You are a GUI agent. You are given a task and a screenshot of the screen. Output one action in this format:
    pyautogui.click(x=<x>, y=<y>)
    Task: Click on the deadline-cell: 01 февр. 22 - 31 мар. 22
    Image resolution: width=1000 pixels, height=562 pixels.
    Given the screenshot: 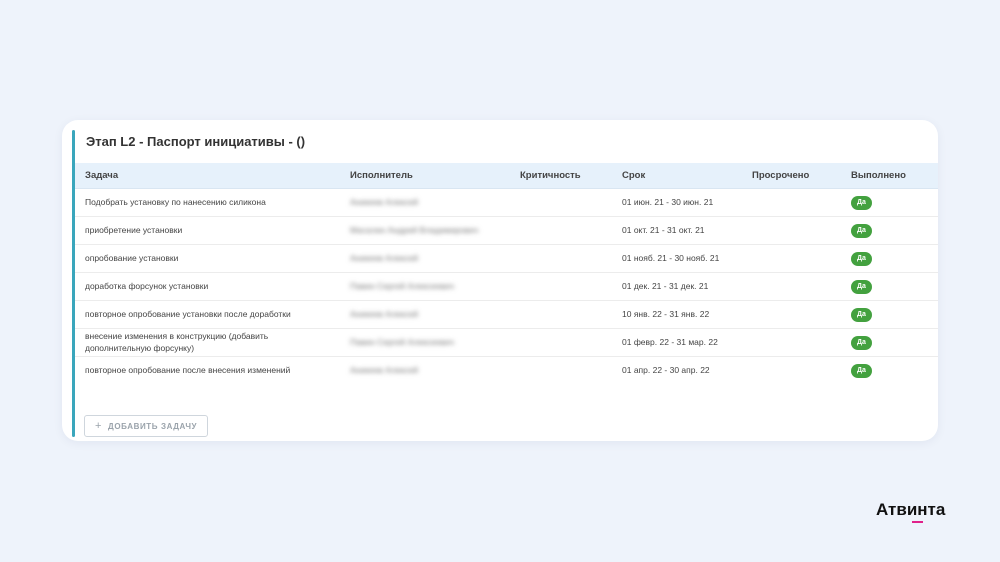 What is the action you would take?
    pyautogui.click(x=677, y=342)
    